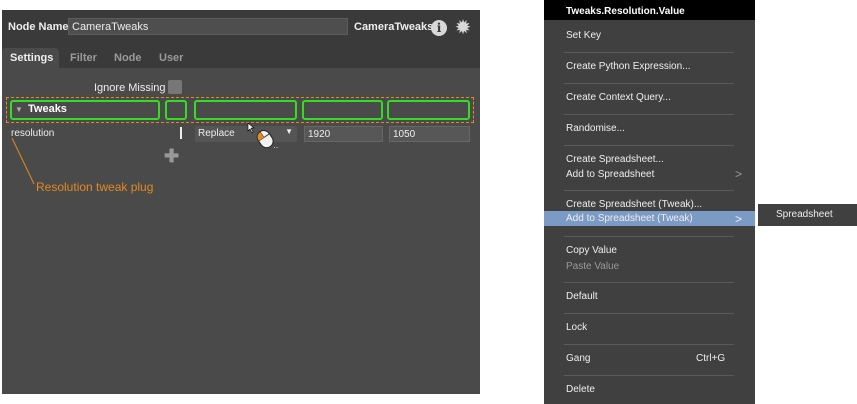 This screenshot has width=857, height=404. What do you see at coordinates (649, 35) in the screenshot?
I see `menu-item-set-key: Set Key` at bounding box center [649, 35].